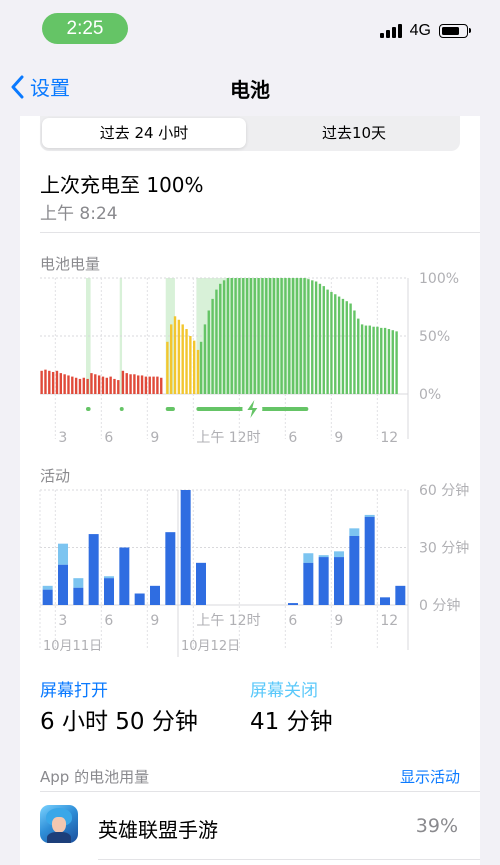 Image resolution: width=500 pixels, height=865 pixels. Describe the element at coordinates (144, 133) in the screenshot. I see `segment-last-24-hours: 过去 24 小时` at that location.